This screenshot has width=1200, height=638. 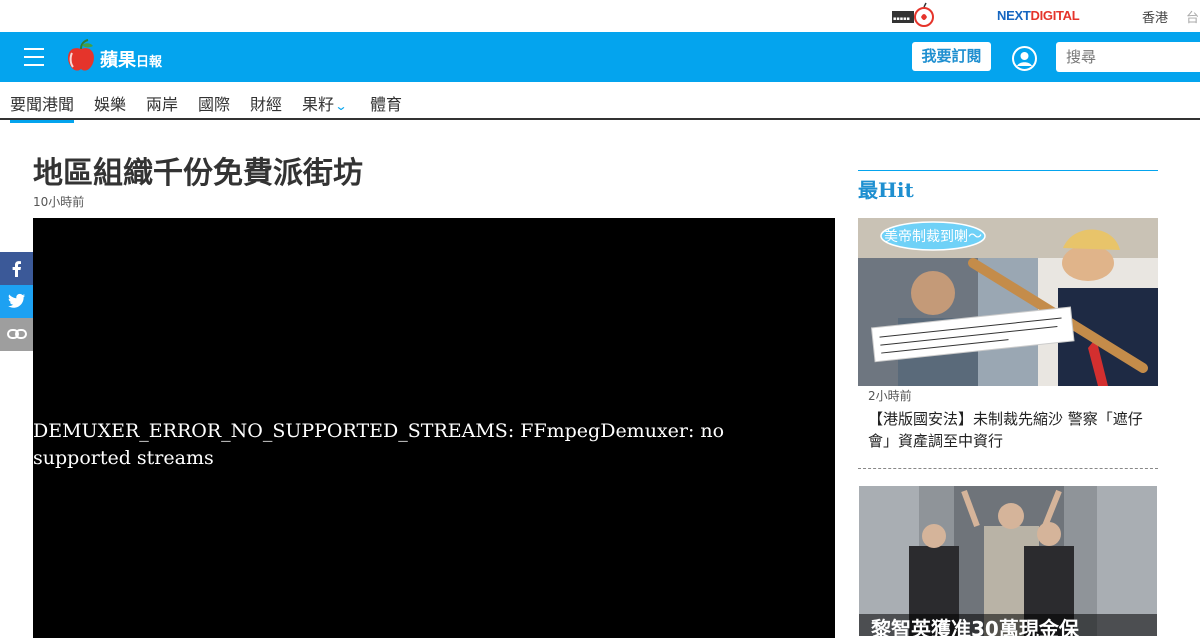 I want to click on twitter-share-button, so click(x=16, y=301).